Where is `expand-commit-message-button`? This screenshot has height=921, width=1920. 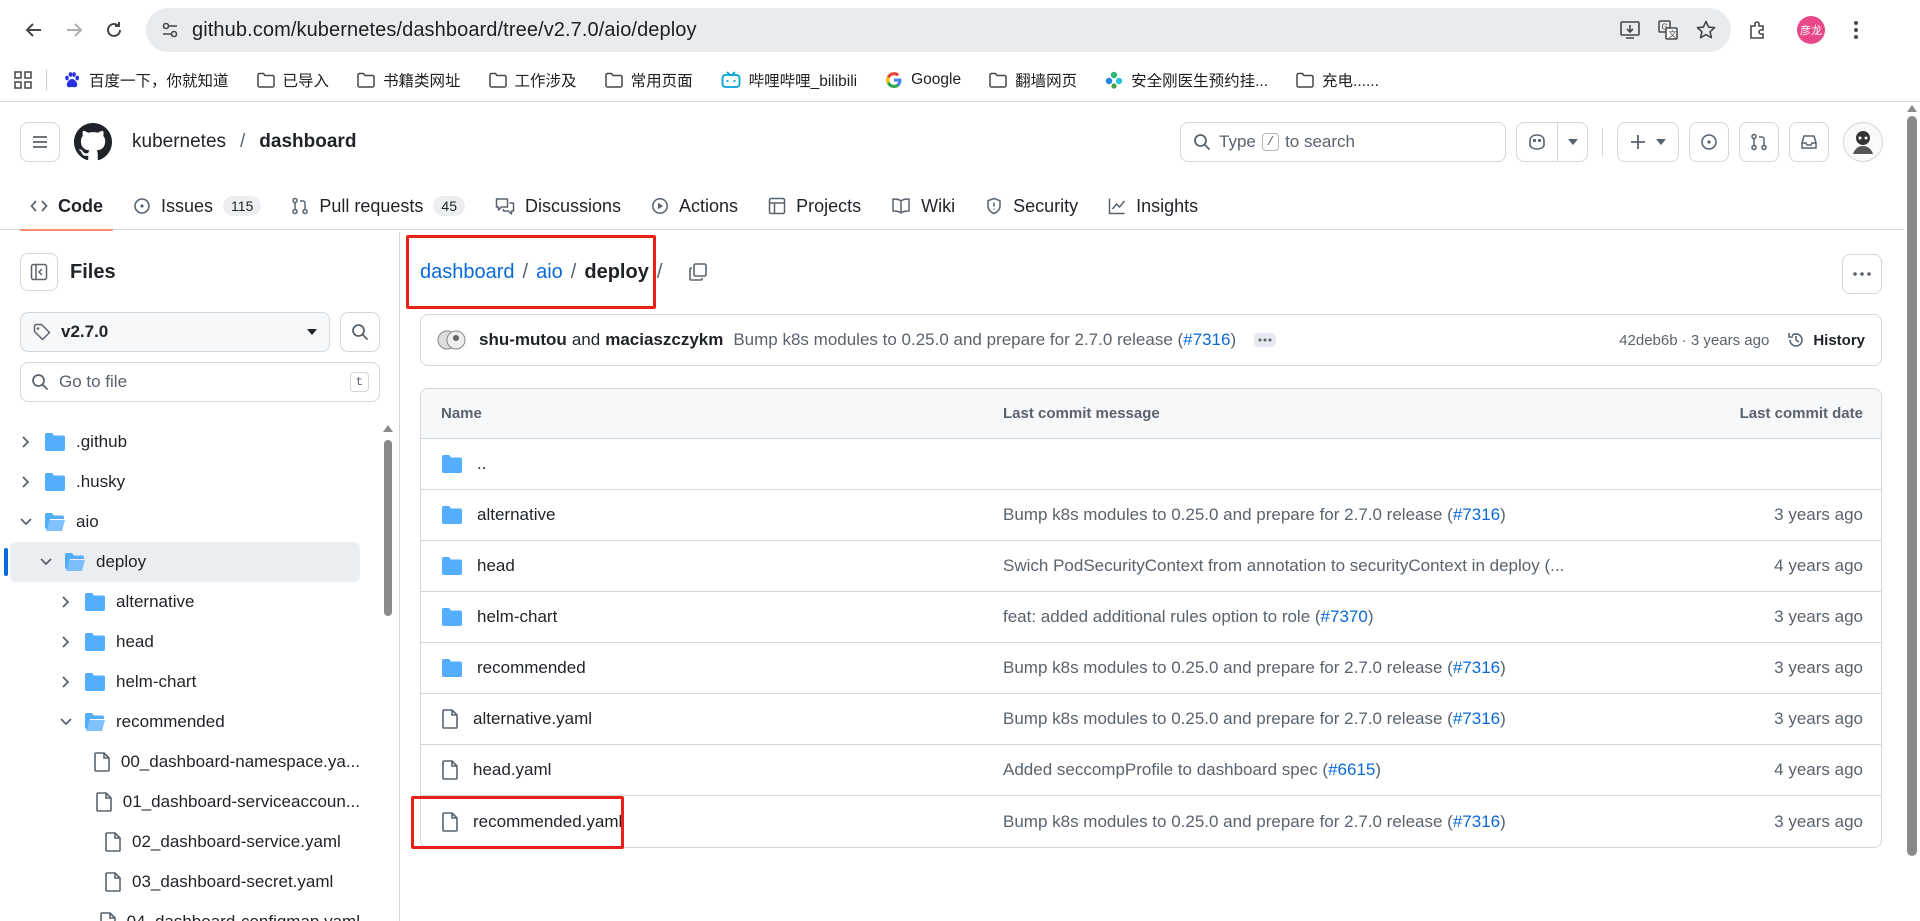
expand-commit-message-button is located at coordinates (1265, 340).